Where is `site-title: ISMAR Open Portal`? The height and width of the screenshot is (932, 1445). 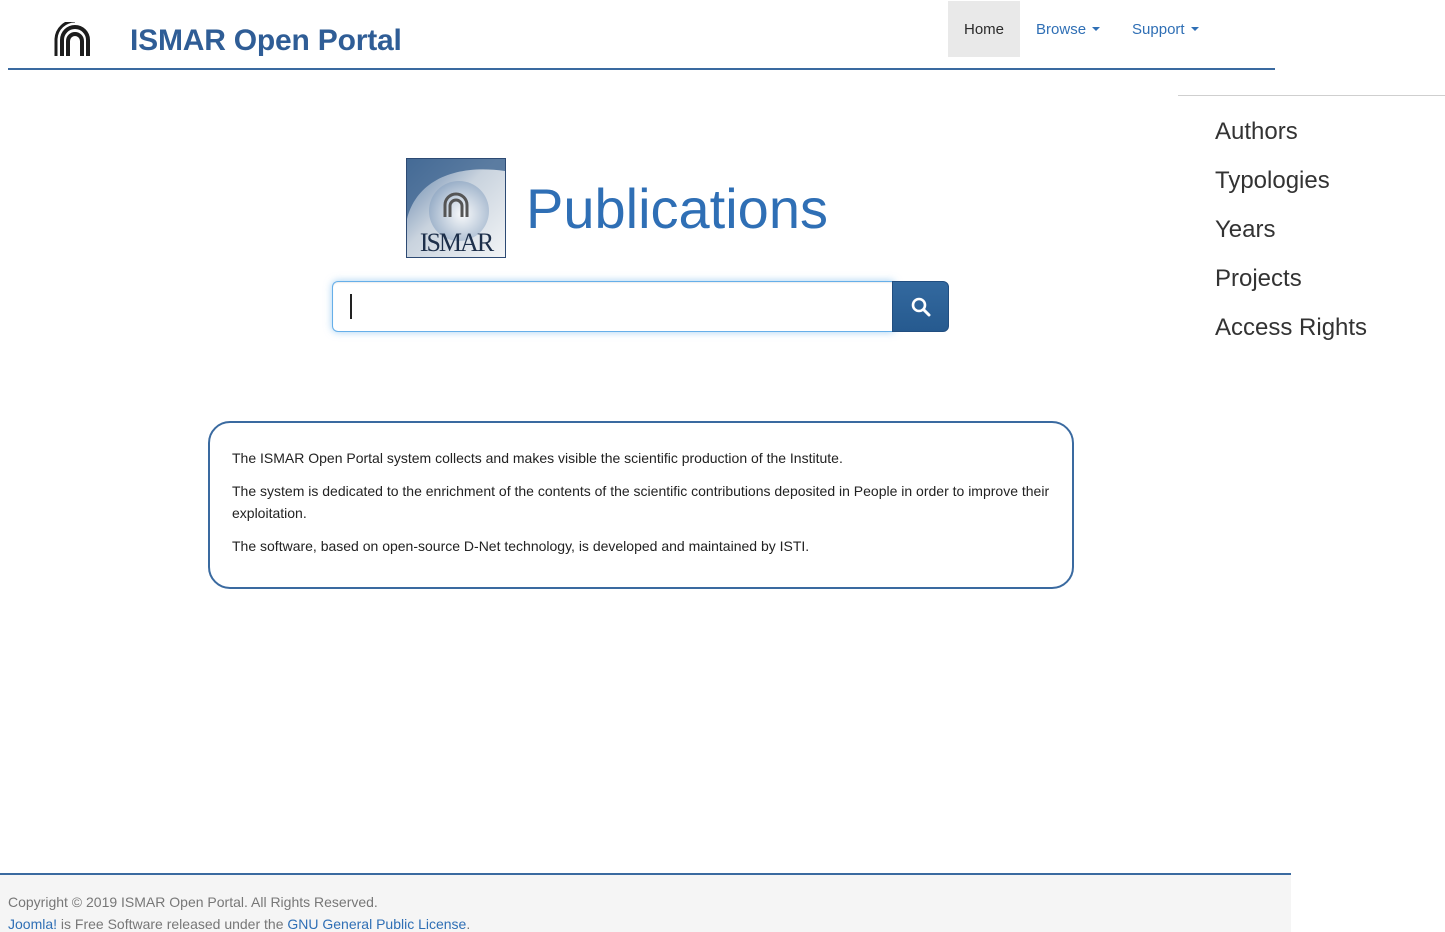 site-title: ISMAR Open Portal is located at coordinates (266, 41).